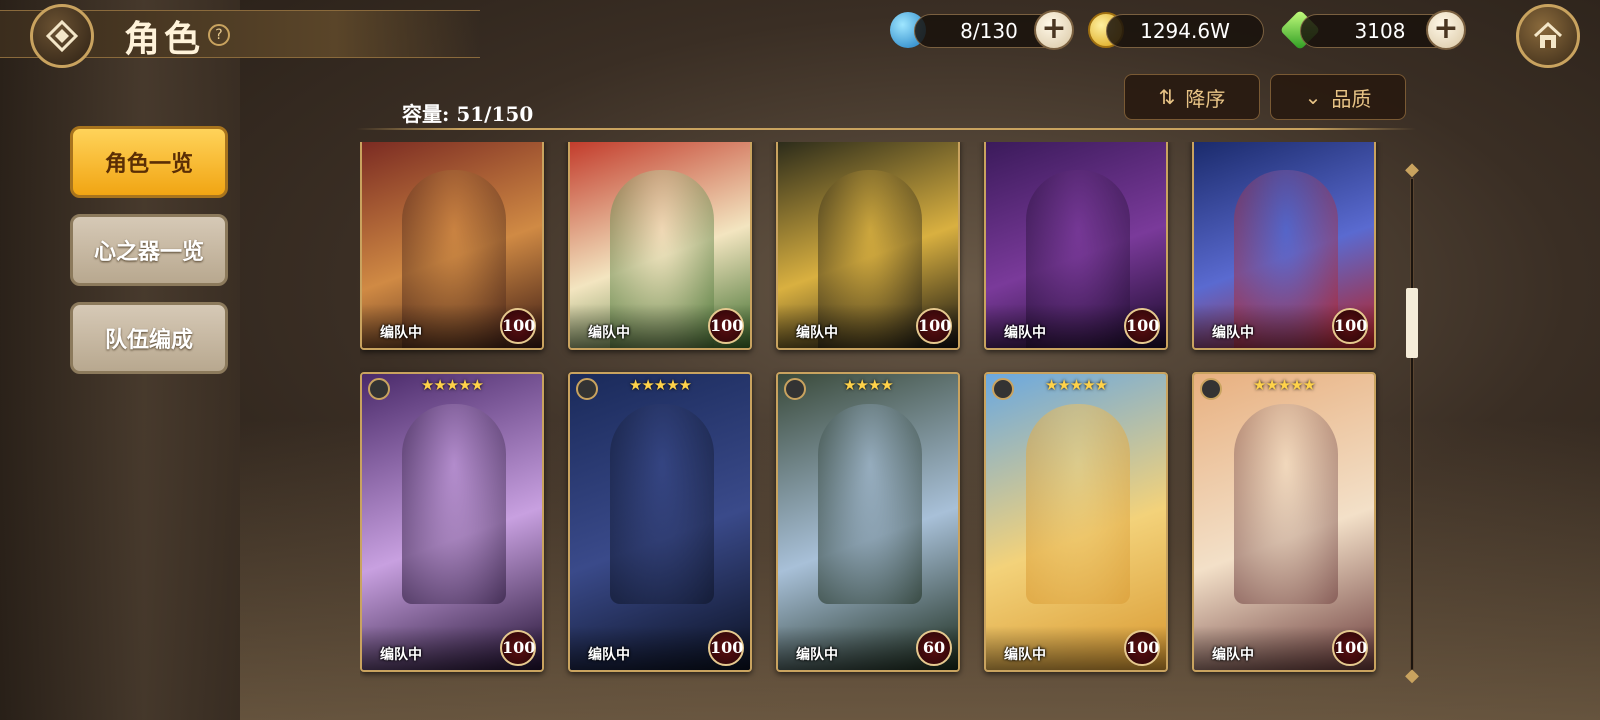 The height and width of the screenshot is (720, 1600). I want to click on sort-icon: ⇅, so click(1167, 97).